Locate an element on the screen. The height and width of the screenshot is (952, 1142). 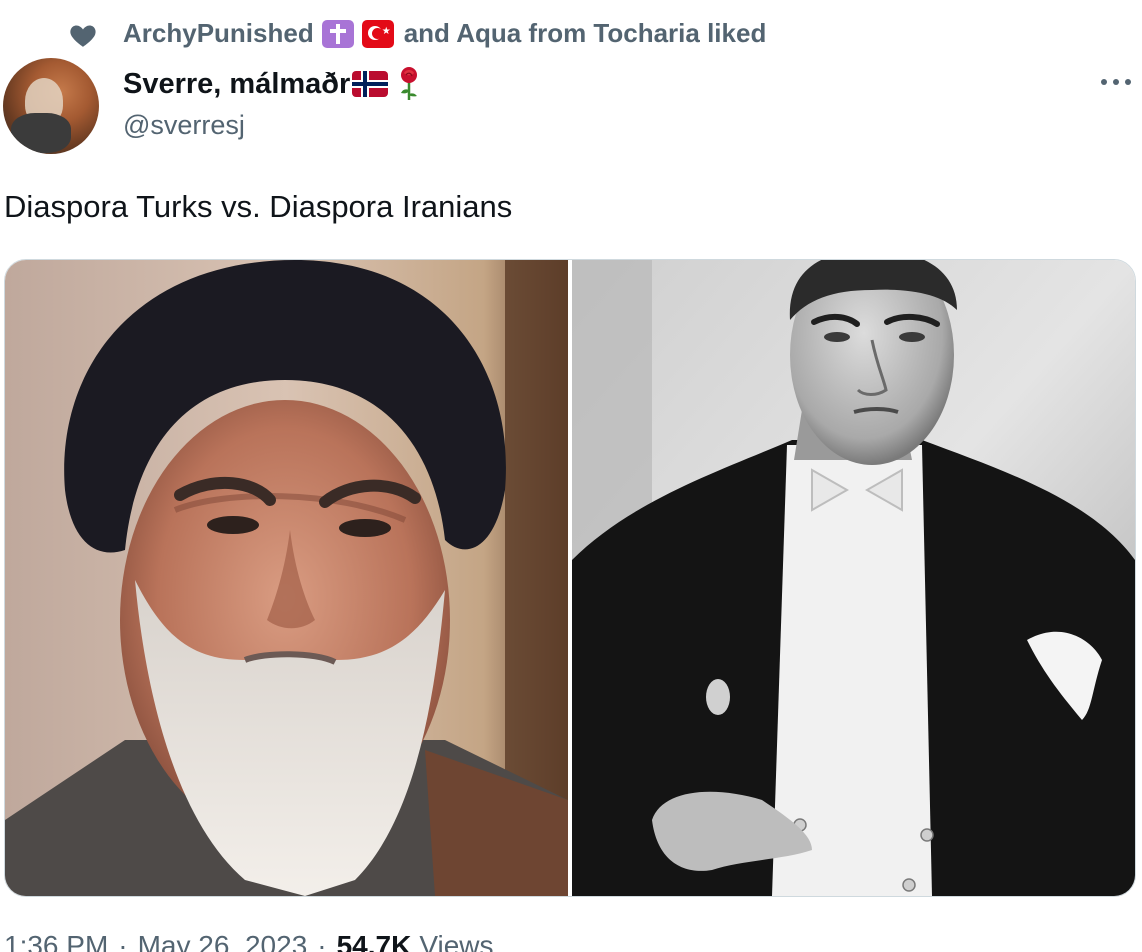
heart-icon is located at coordinates (83, 36).